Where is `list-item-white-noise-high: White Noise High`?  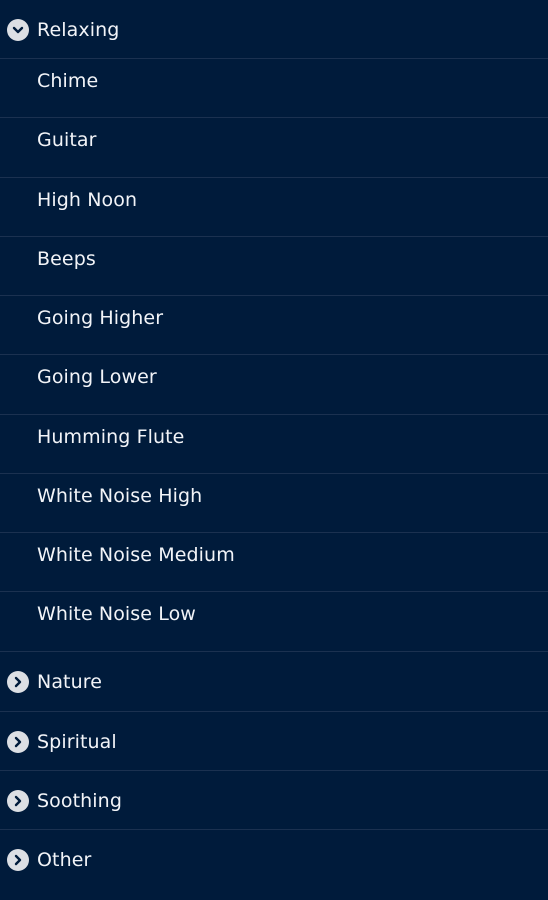
list-item-white-noise-high: White Noise High is located at coordinates (274, 503).